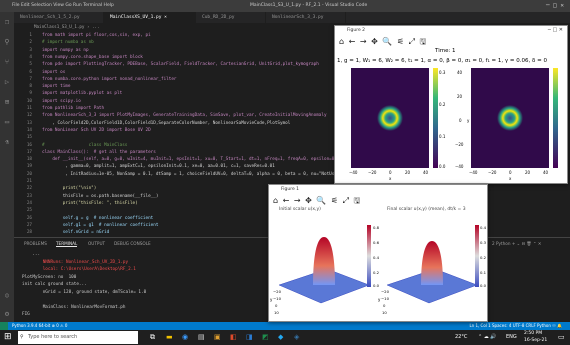  I want to click on remote-status-icon, so click(4, 326).